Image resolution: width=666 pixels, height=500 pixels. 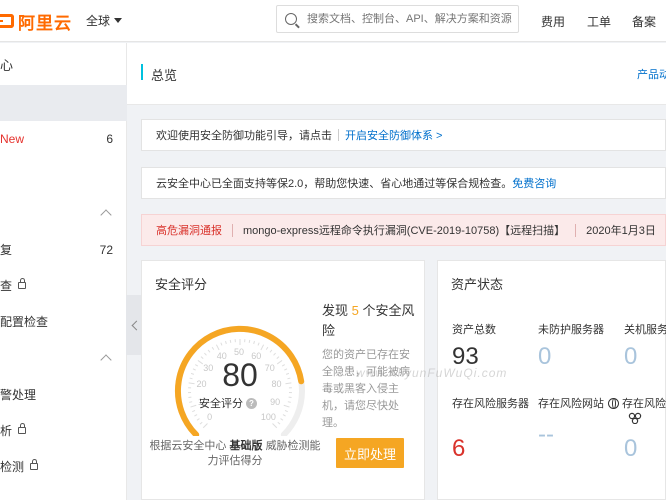 What do you see at coordinates (490, 404) in the screenshot?
I see `risk-servers-label: 存在风险服务器` at bounding box center [490, 404].